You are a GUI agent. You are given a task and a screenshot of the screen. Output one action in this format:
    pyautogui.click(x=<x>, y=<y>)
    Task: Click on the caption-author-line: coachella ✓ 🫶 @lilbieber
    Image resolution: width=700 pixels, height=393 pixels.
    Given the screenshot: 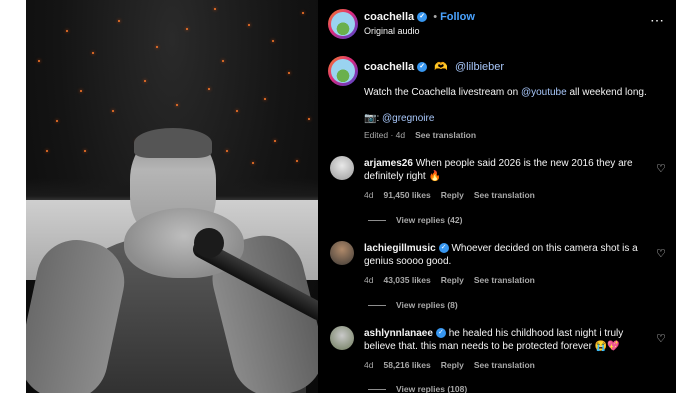 What is the action you would take?
    pyautogui.click(x=434, y=66)
    